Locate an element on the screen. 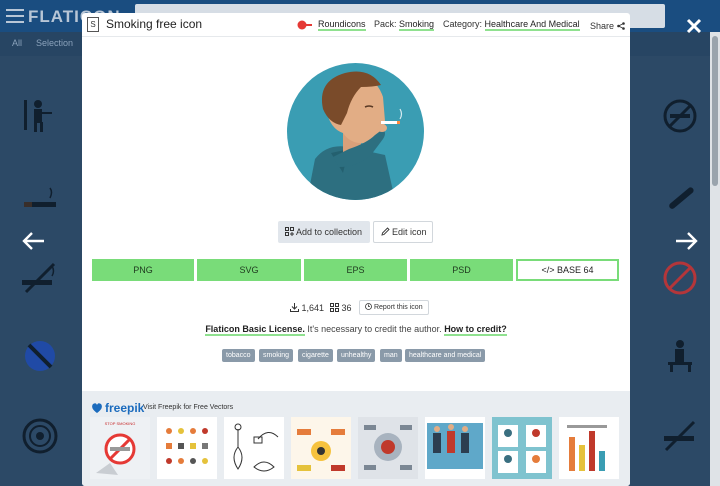  author-link: Roundicons is located at coordinates (342, 25).